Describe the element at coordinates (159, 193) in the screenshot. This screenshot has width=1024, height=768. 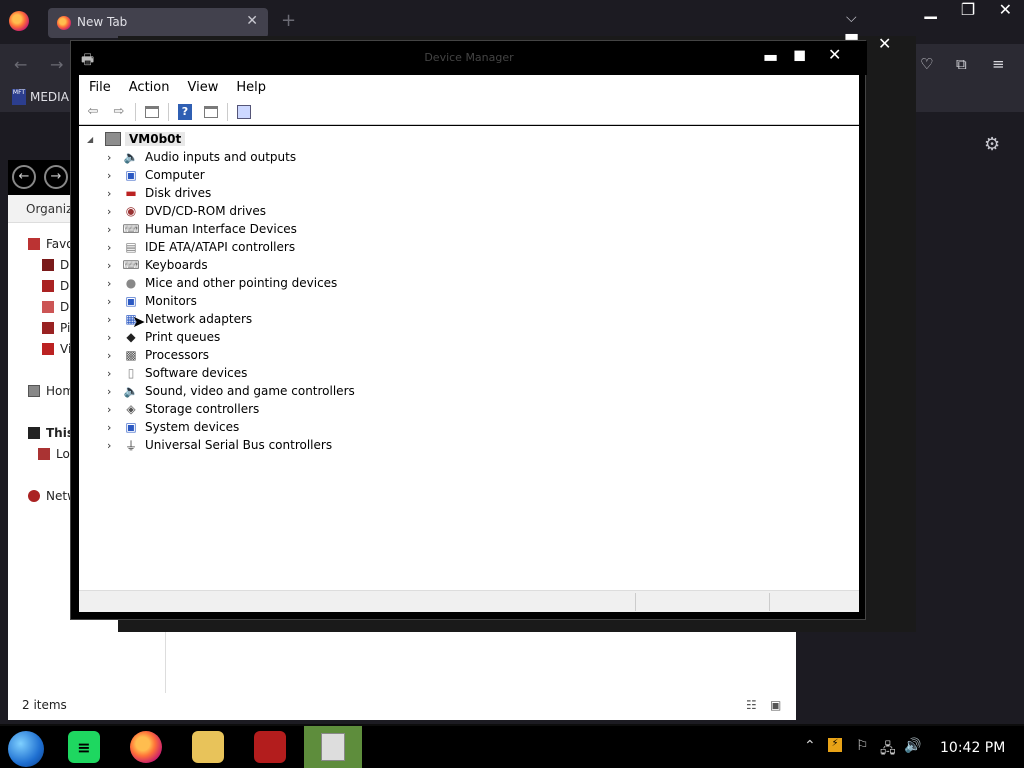
I see `device-category-row: › ▬ Disk drives` at that location.